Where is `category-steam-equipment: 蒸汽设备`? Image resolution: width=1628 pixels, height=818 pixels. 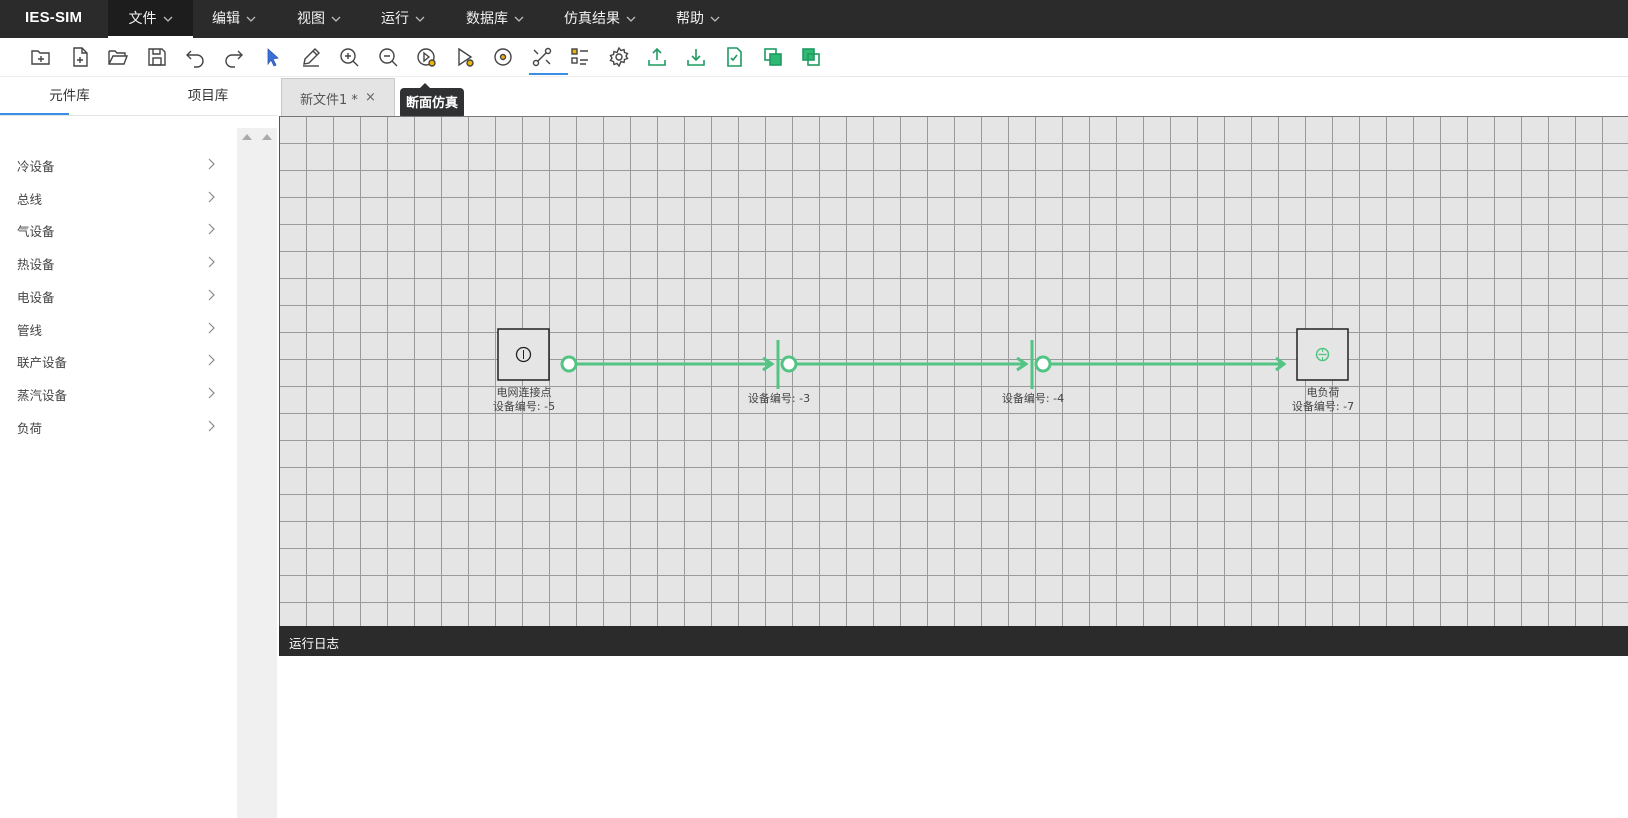
category-steam-equipment: 蒸汽设备 is located at coordinates (118, 393).